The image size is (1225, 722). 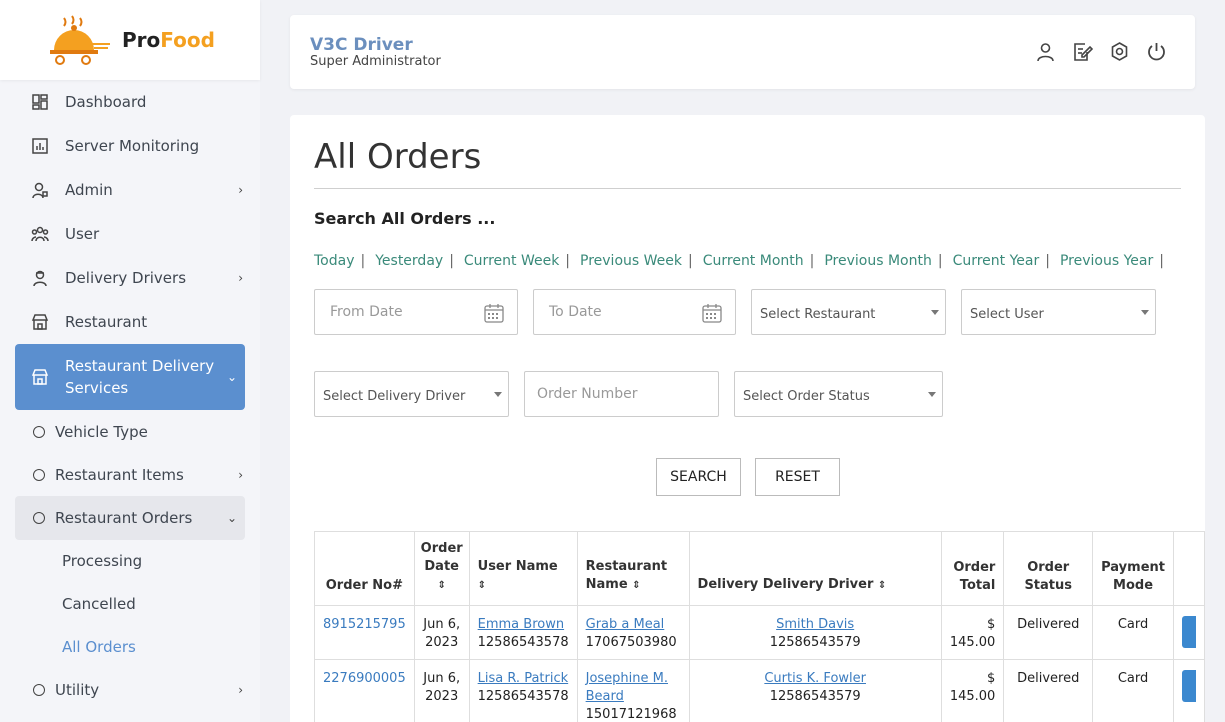 What do you see at coordinates (130, 561) in the screenshot?
I see `sidebar-item-processing: Processing` at bounding box center [130, 561].